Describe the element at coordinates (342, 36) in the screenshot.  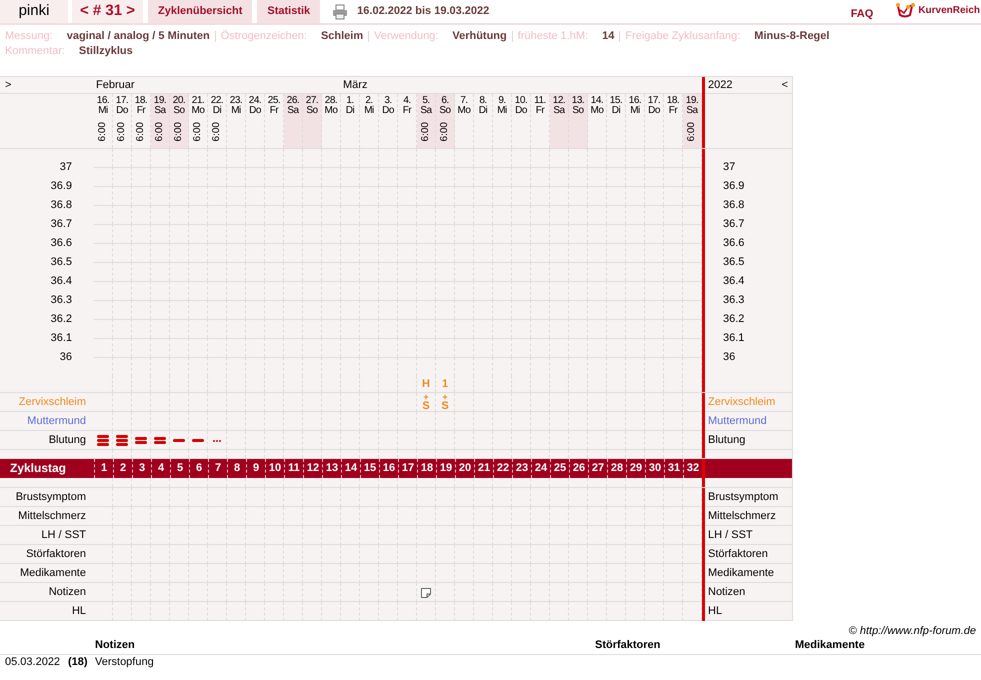
I see `info-value: Schleim` at that location.